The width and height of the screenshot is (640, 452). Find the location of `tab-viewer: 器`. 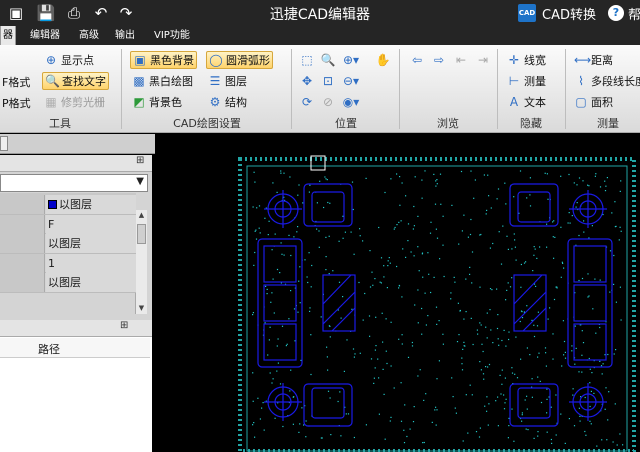

tab-viewer: 器 is located at coordinates (8, 35).